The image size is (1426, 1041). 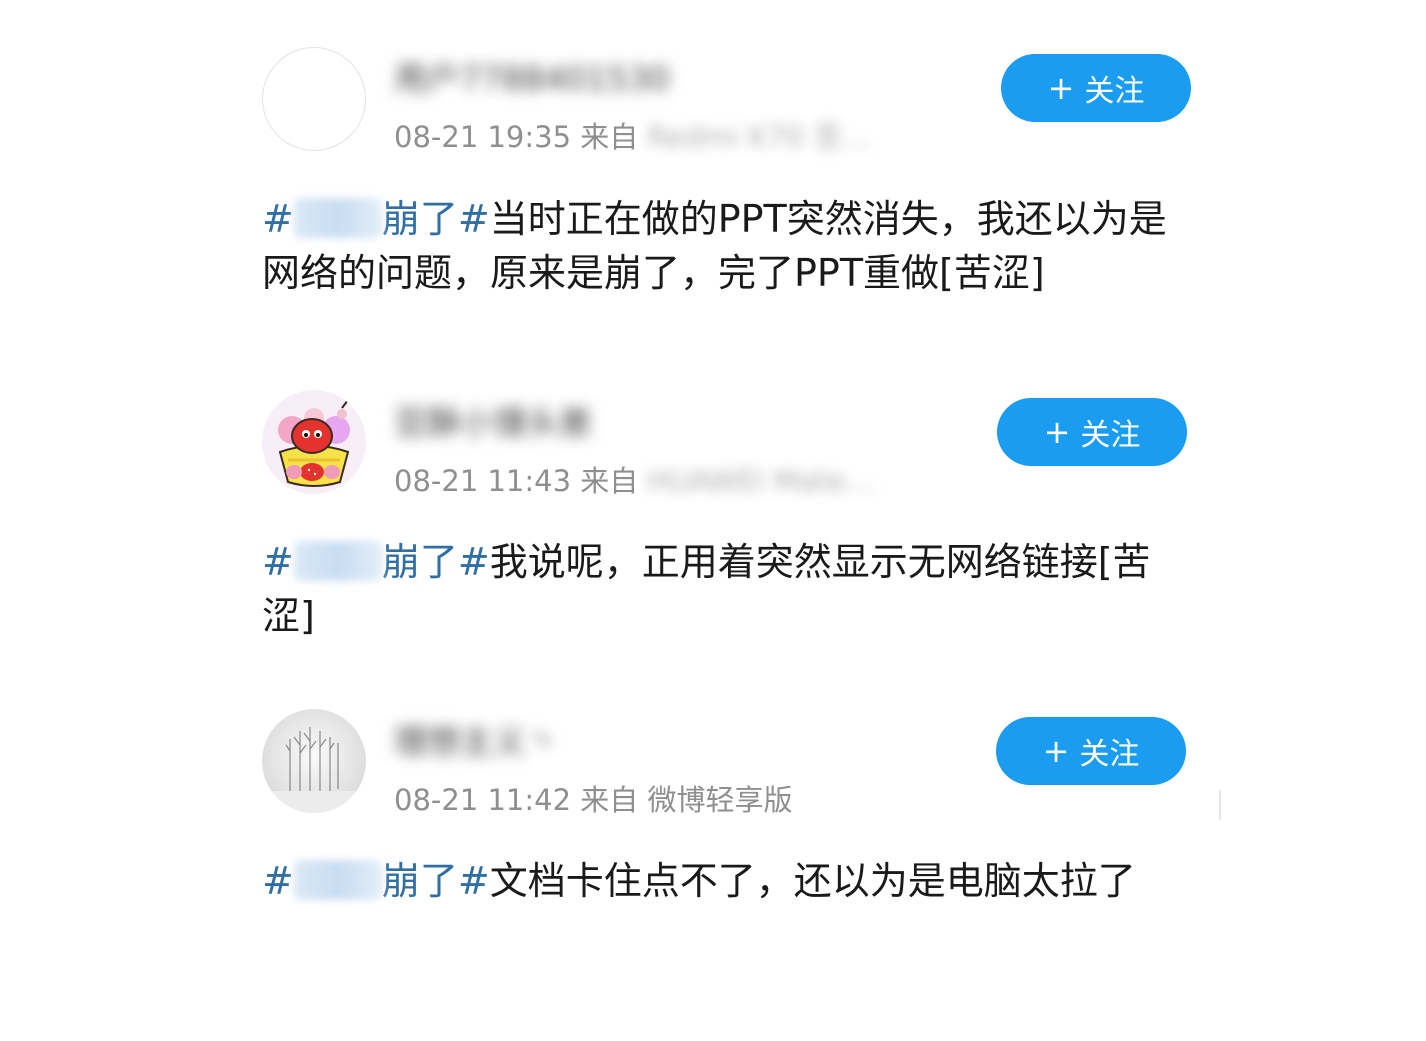 I want to click on post-content: #wps崩了#文档卡住点不了，还以为是电脑太拉了, so click(x=717, y=881).